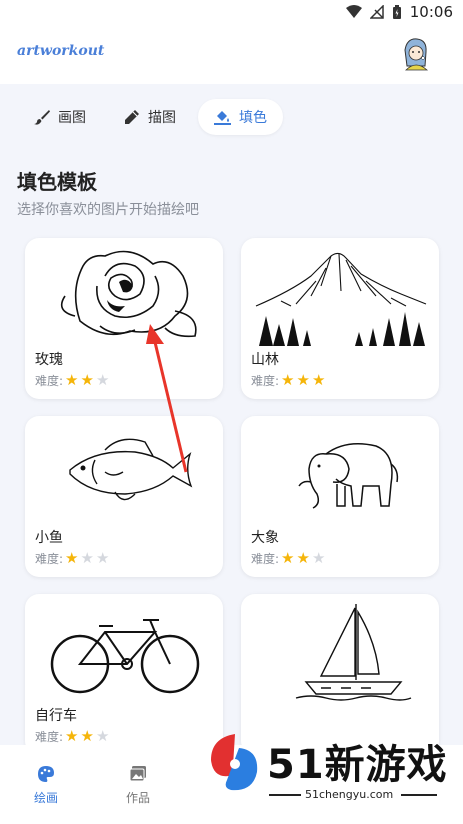  Describe the element at coordinates (222, 118) in the screenshot. I see `paint-bucket-icon` at that location.